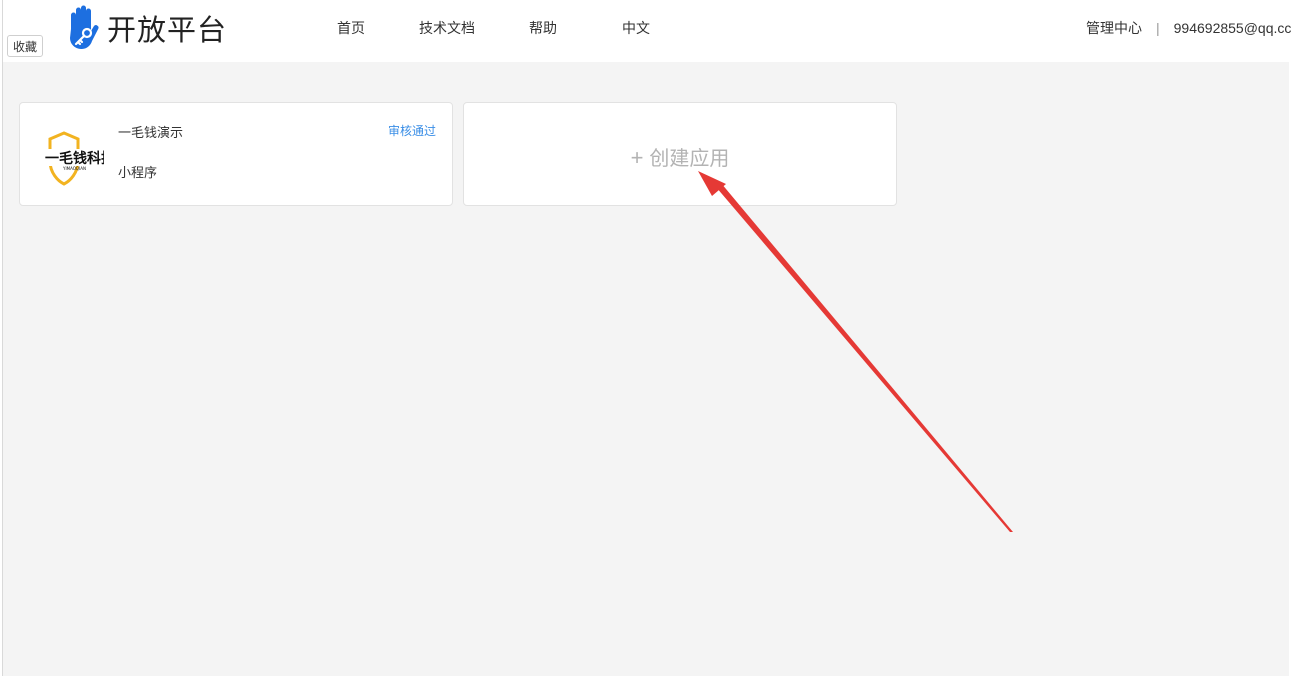 The height and width of the screenshot is (676, 1291). What do you see at coordinates (236, 154) in the screenshot?
I see `app-card: 一毛钱科技 YIMAOQIAN 一毛钱演示 小程序 审核通过` at bounding box center [236, 154].